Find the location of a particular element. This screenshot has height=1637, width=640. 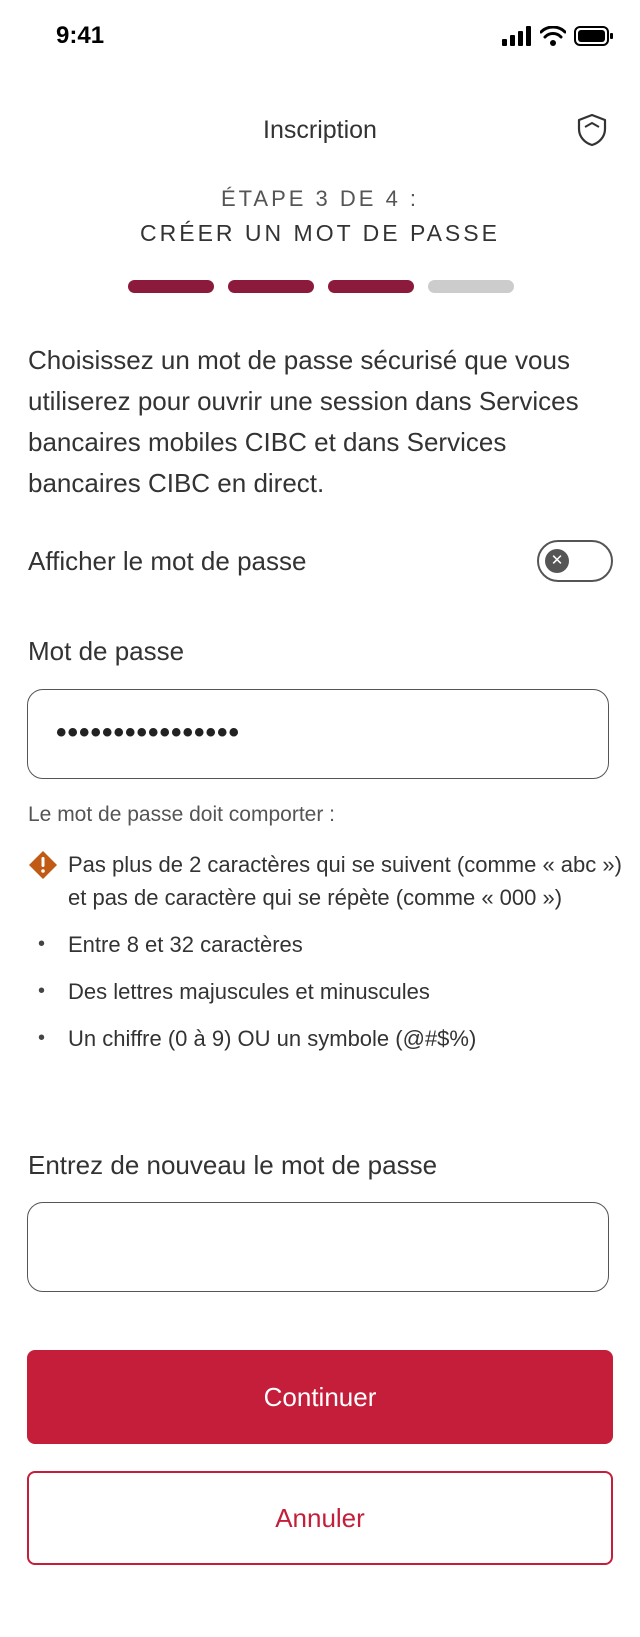

close-icon: ✕ is located at coordinates (557, 561).